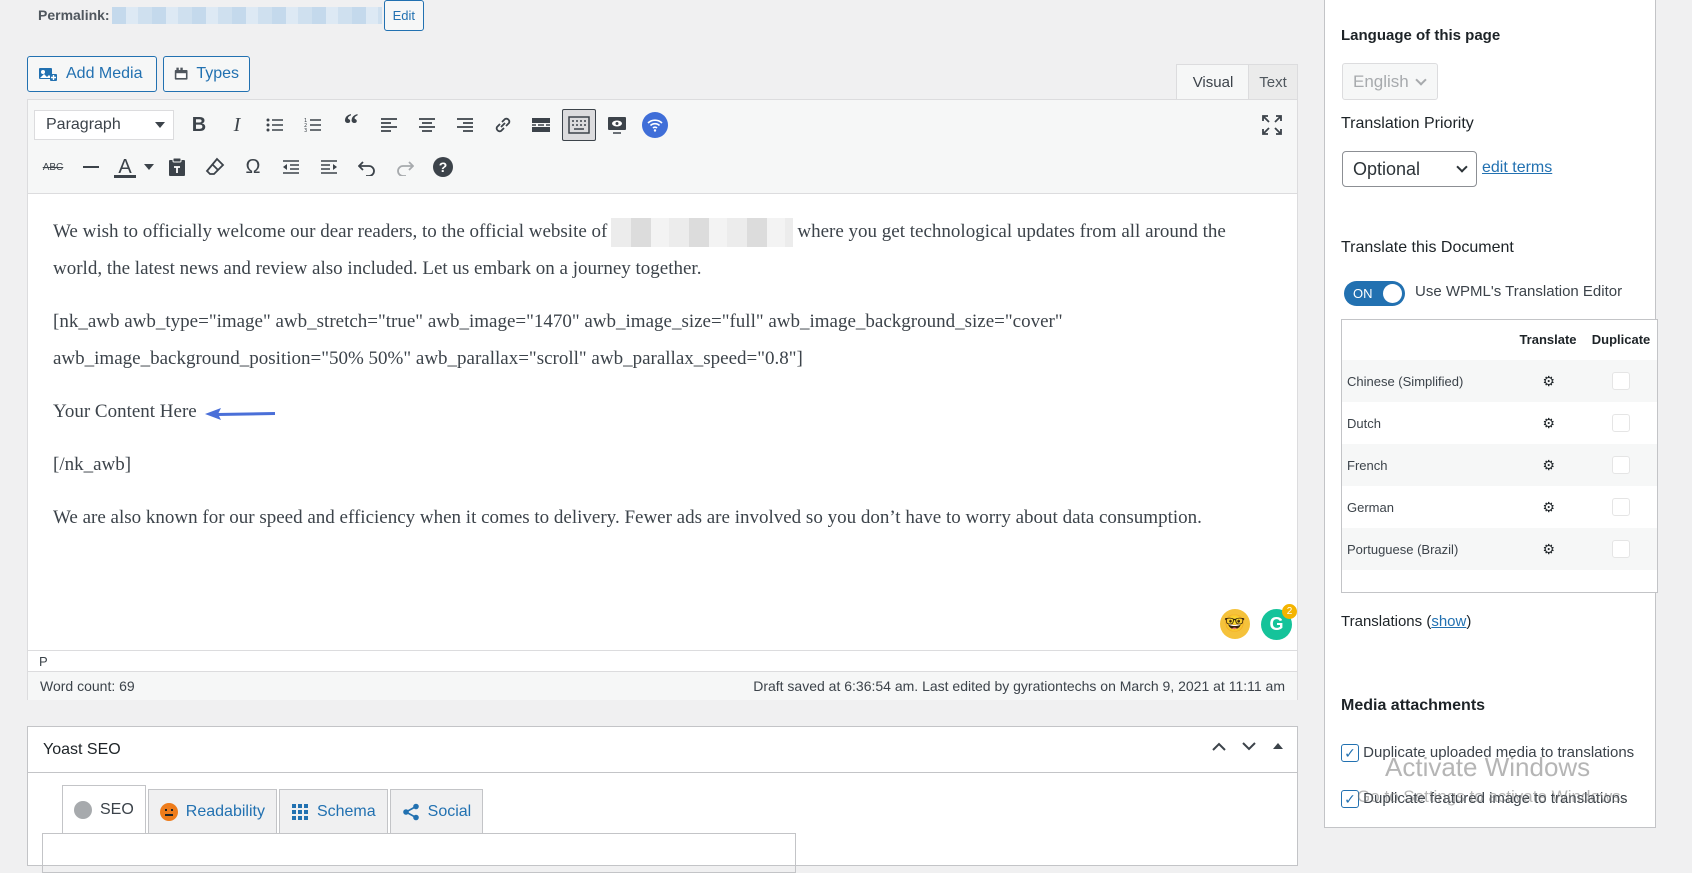 The image size is (1692, 873). Describe the element at coordinates (419, 853) in the screenshot. I see `yoast-tab-content` at that location.